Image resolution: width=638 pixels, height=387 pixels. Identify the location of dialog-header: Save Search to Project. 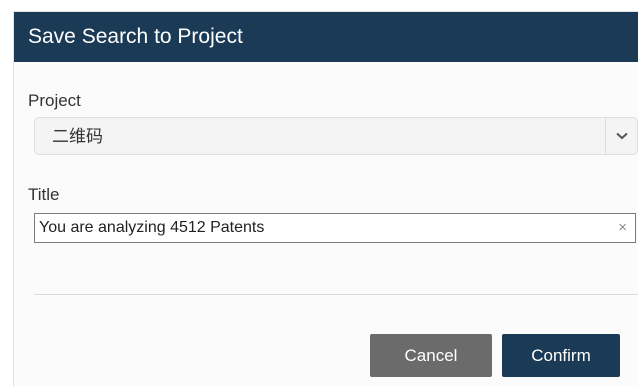
(326, 37).